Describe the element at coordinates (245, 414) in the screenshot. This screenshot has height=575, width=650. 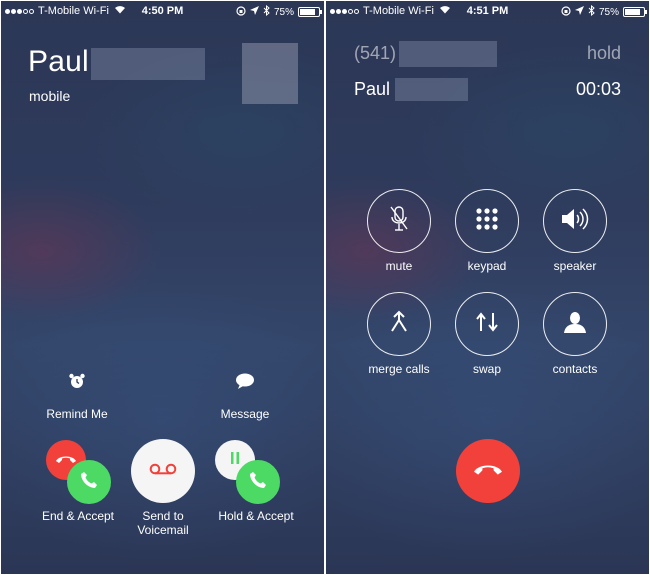
I see `message-label: Message` at that location.